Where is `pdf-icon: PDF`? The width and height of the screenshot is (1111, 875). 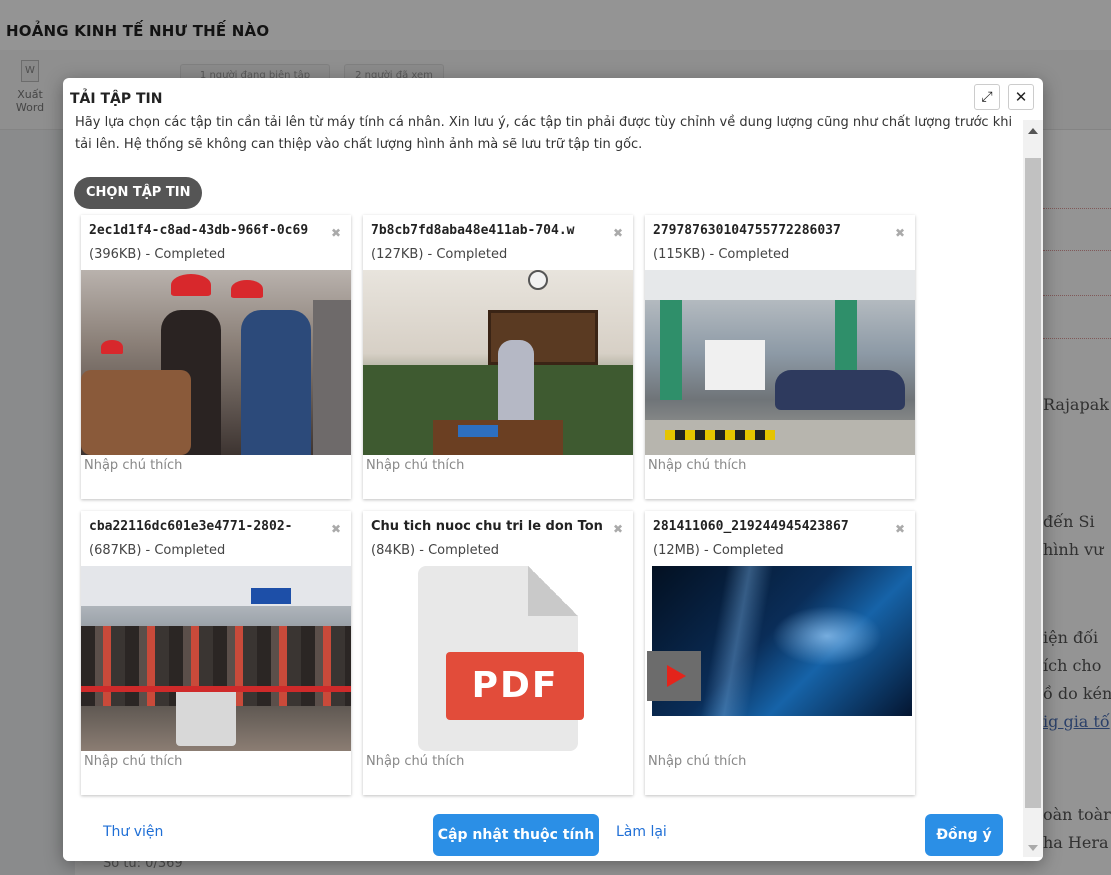
pdf-icon: PDF is located at coordinates (498, 658).